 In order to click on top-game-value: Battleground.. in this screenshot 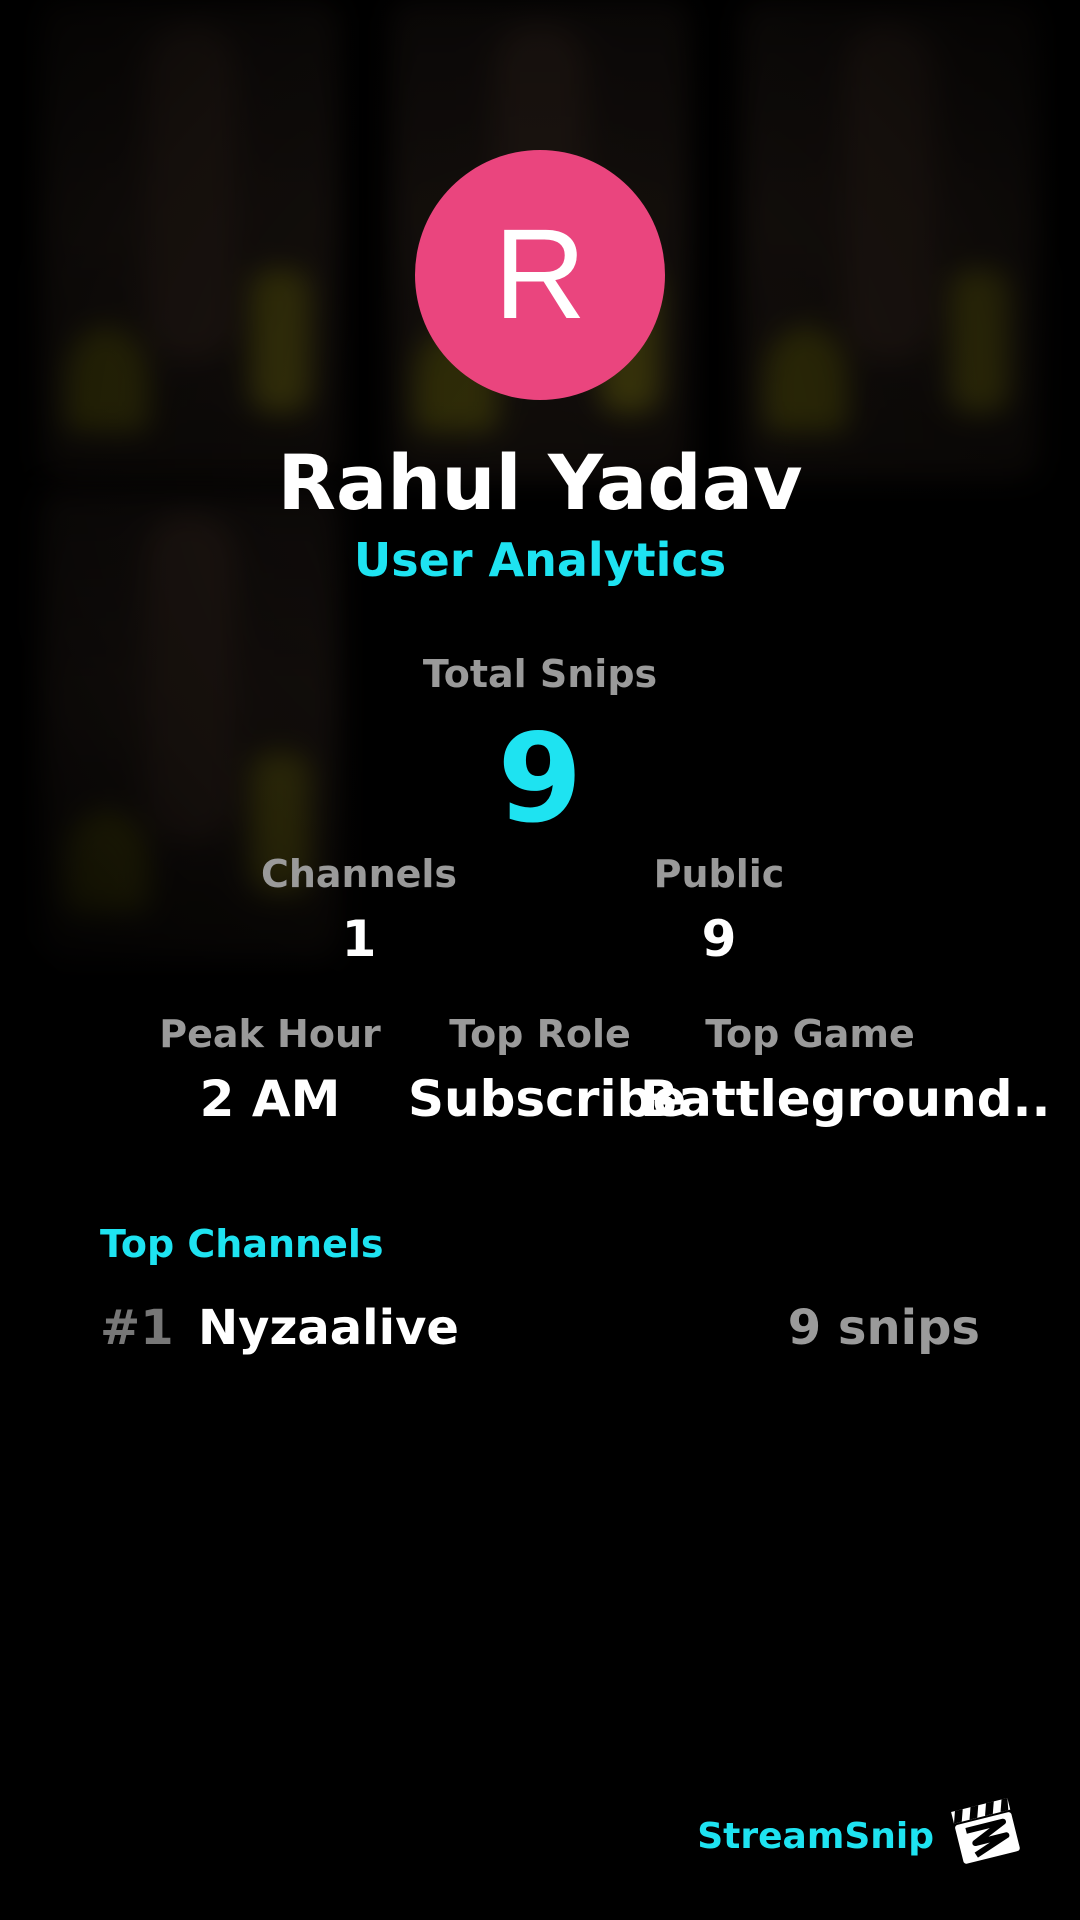, I will do `click(845, 1099)`.